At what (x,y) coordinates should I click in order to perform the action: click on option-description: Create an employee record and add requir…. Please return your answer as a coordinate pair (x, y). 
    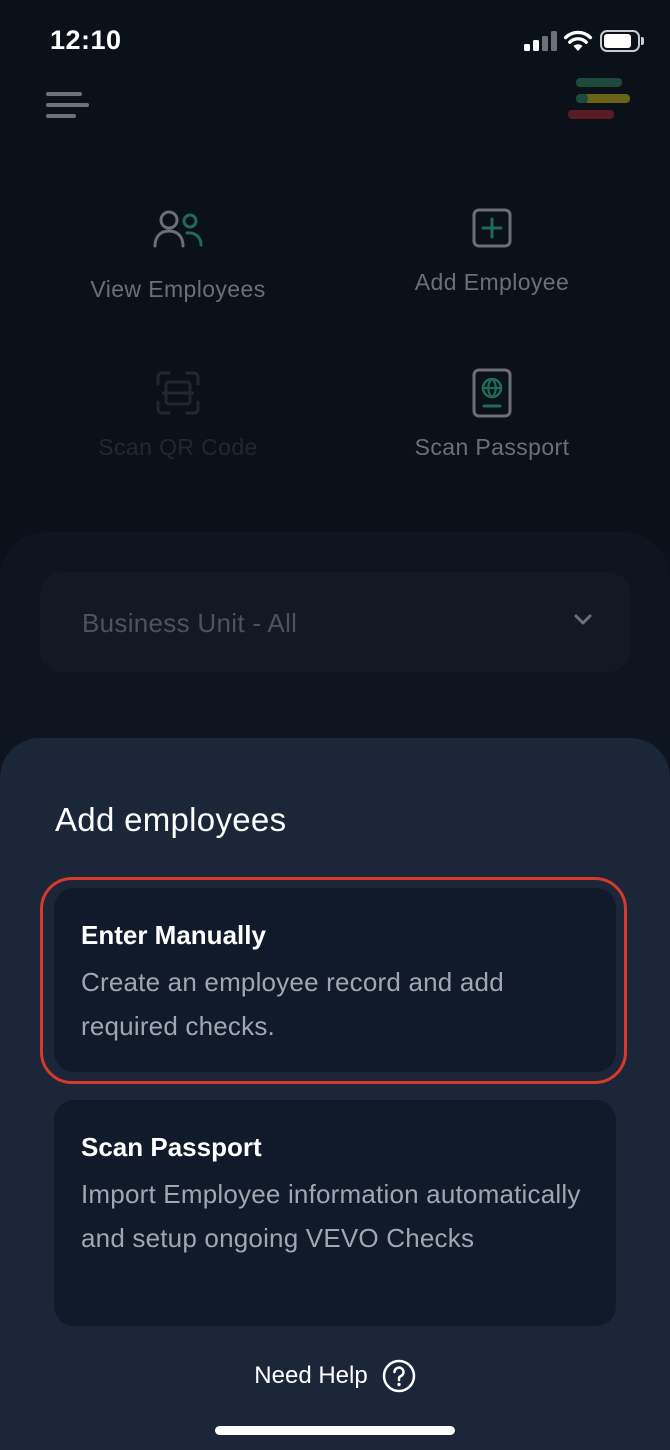
    Looking at the image, I should click on (292, 1004).